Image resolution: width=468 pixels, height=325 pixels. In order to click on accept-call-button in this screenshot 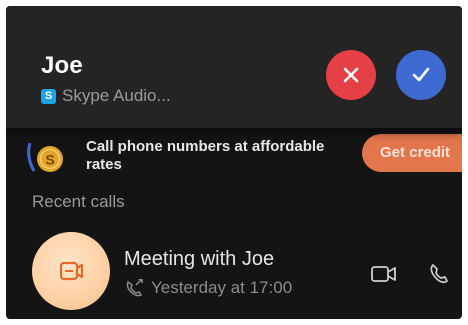, I will do `click(421, 75)`.